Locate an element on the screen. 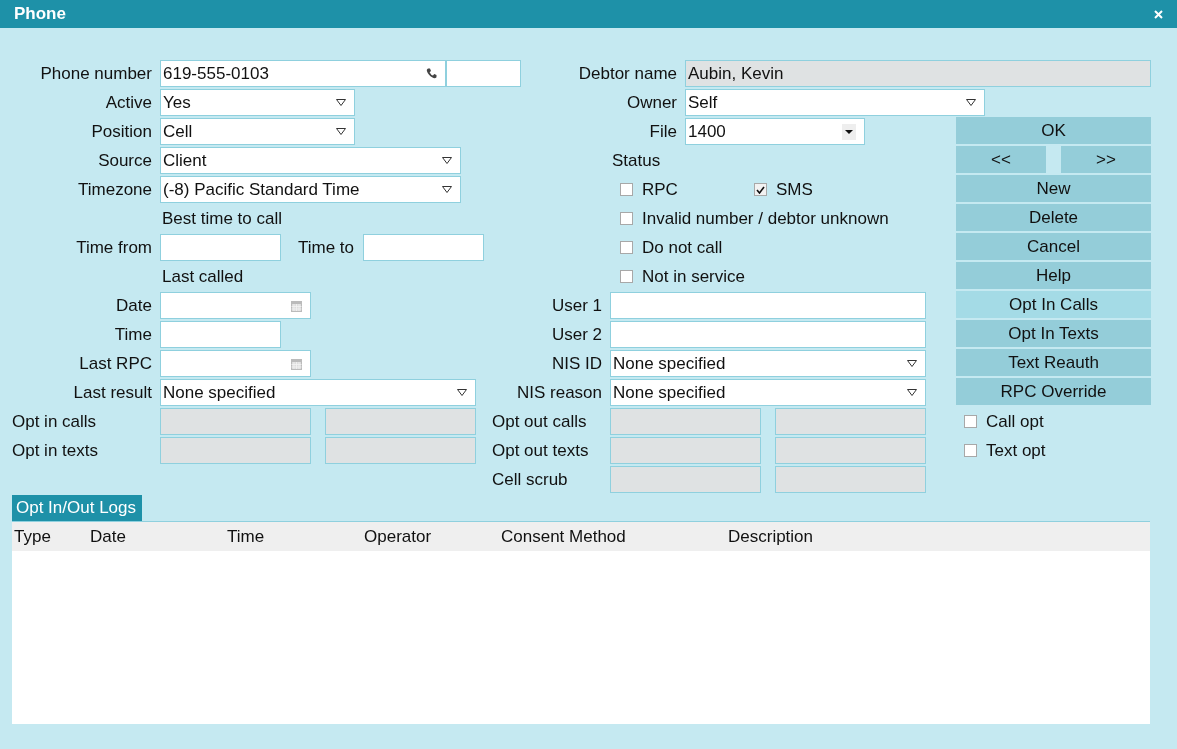 This screenshot has width=1177, height=749. dialog-button: Delete is located at coordinates (1053, 217).